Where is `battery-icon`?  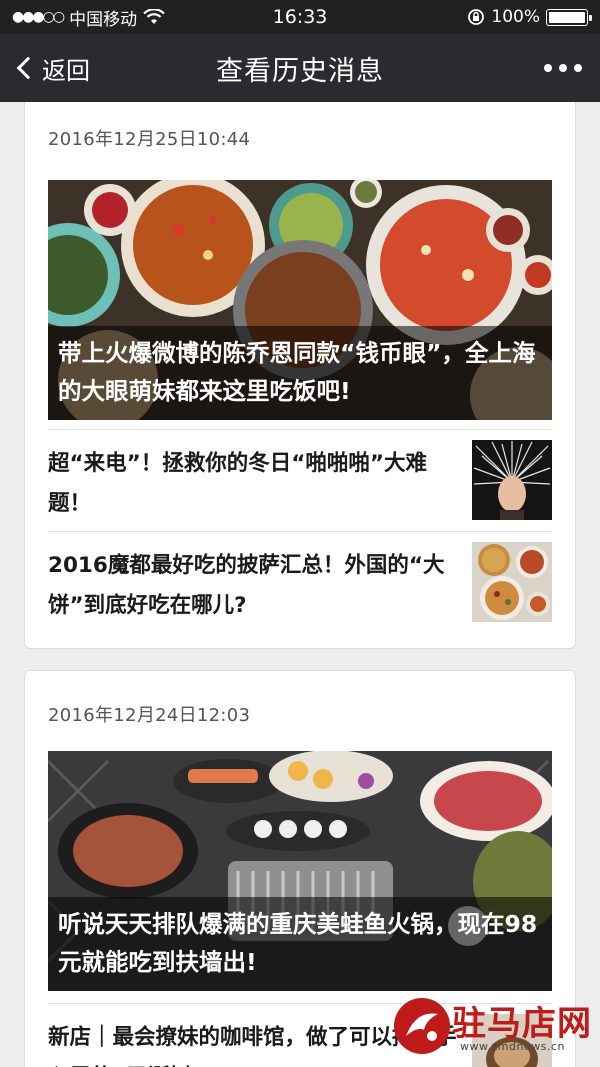 battery-icon is located at coordinates (569, 17).